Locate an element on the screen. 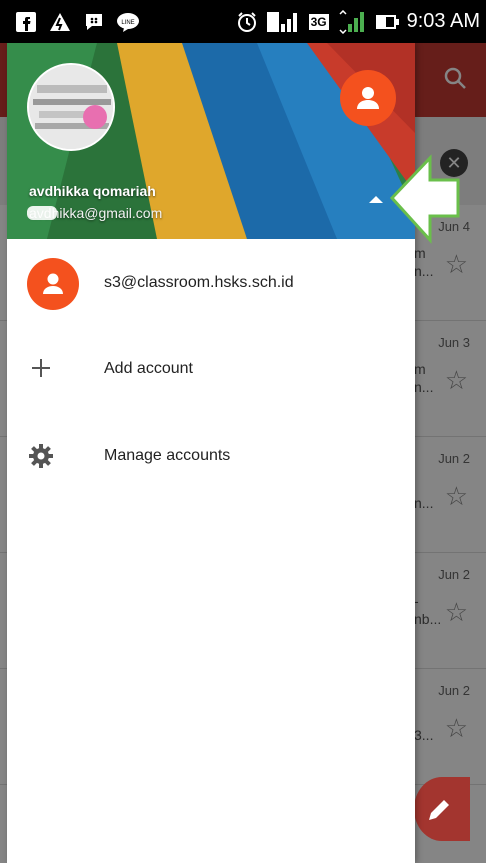  alert-icon is located at coordinates (60, 22).